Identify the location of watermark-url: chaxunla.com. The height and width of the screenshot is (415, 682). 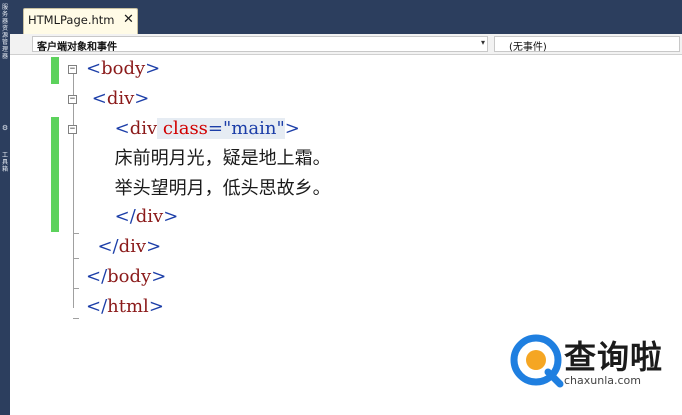
(602, 380).